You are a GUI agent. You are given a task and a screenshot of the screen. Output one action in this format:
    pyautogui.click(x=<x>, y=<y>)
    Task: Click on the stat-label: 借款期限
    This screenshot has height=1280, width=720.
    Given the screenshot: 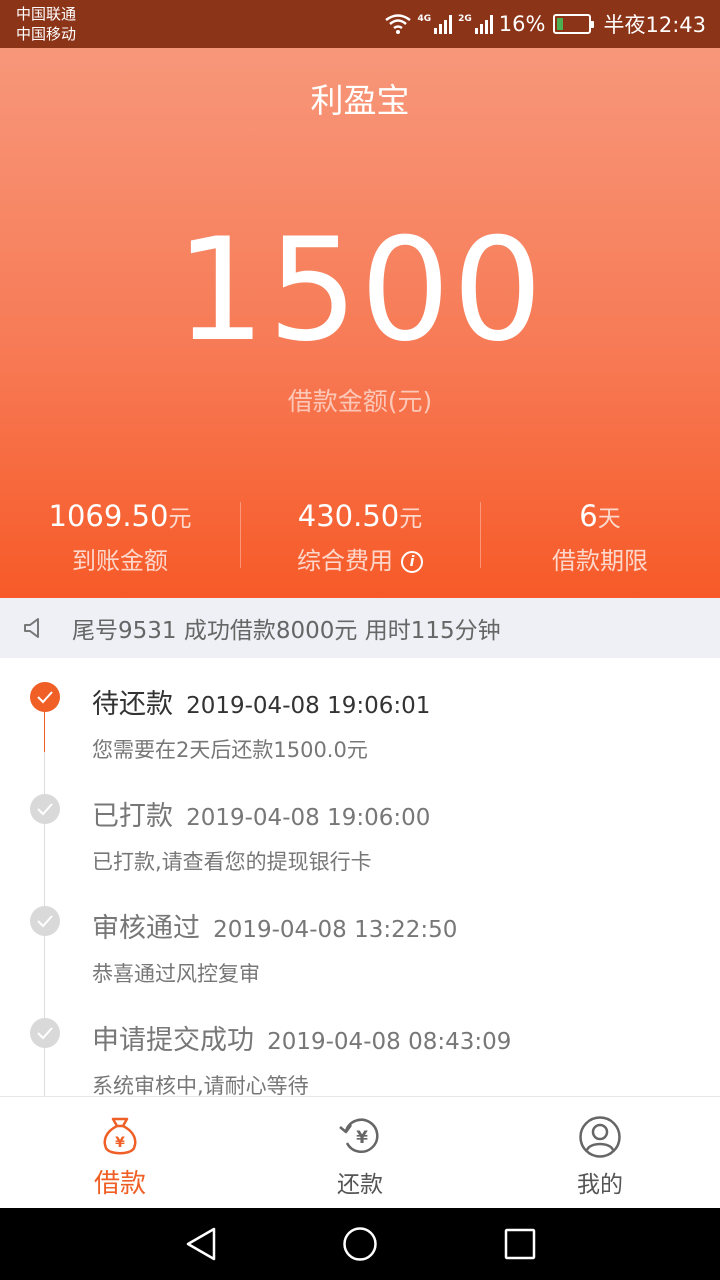 What is the action you would take?
    pyautogui.click(x=600, y=561)
    